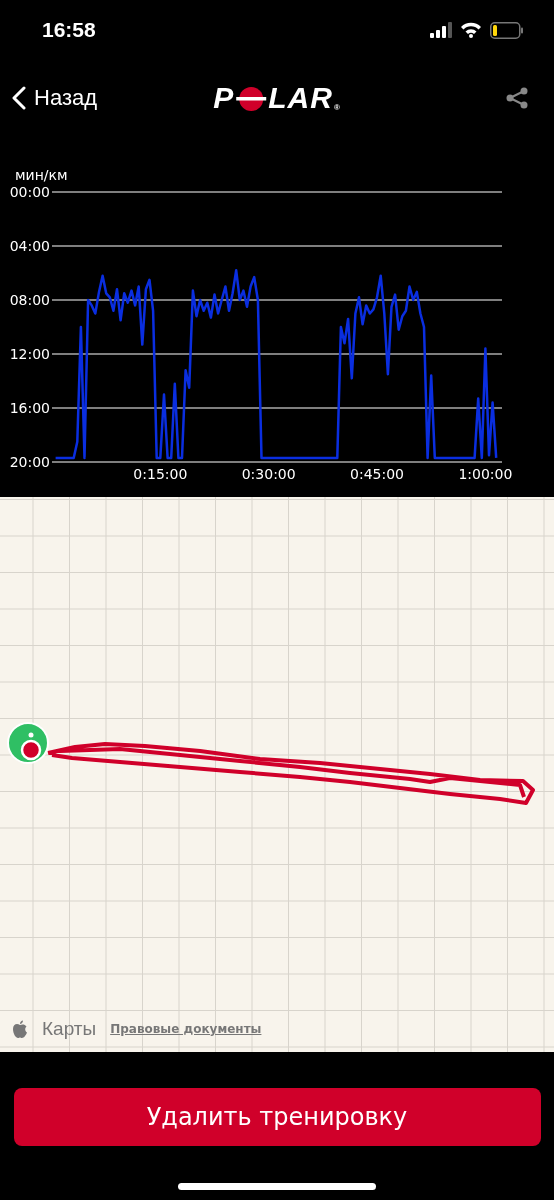 The height and width of the screenshot is (1200, 554). I want to click on status-time: 16:58, so click(69, 30).